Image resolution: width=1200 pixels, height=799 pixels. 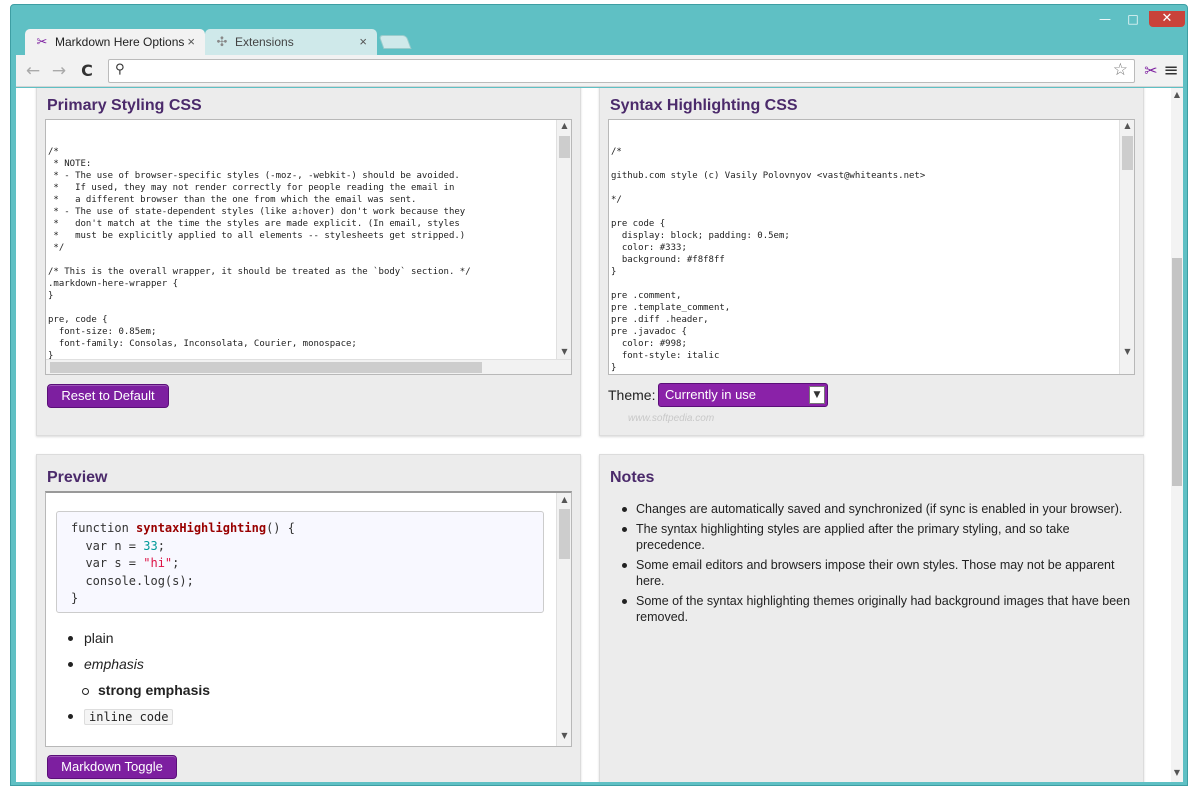 I want to click on code-text: var n =, so click(x=107, y=545).